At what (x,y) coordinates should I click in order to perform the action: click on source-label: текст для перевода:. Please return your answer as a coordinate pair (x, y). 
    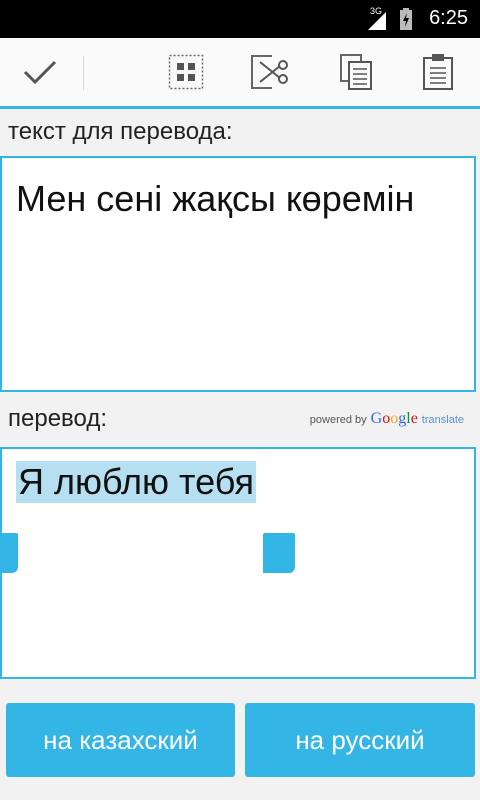
    Looking at the image, I should click on (120, 131).